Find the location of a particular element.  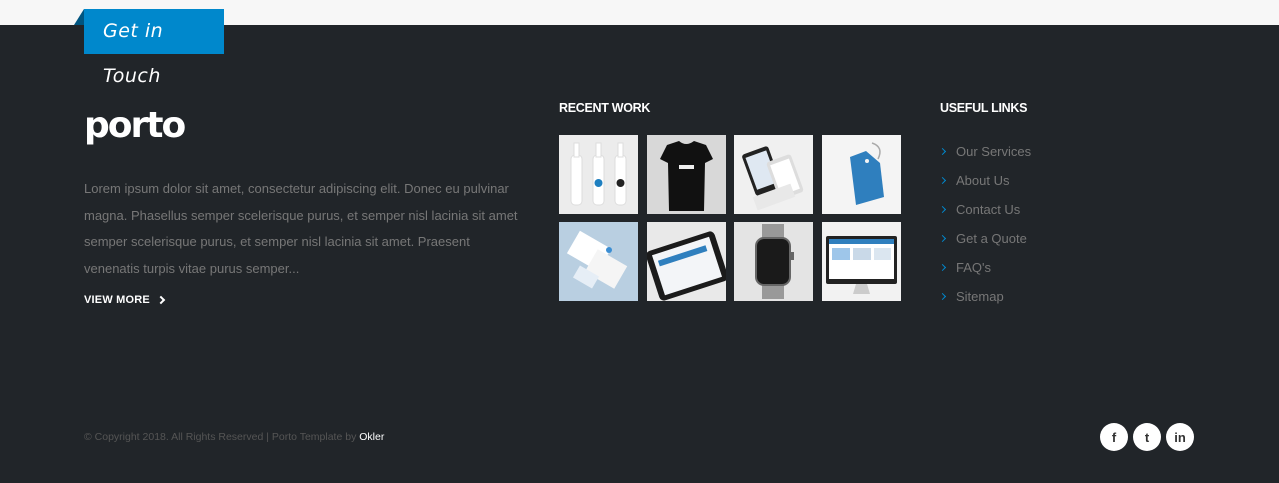

porto-logo: porto is located at coordinates (135, 126).